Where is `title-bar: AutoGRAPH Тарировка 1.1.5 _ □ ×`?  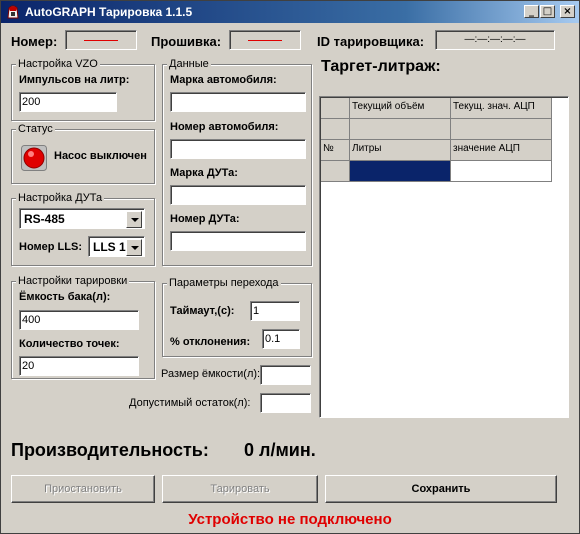 title-bar: AutoGRAPH Тарировка 1.1.5 _ □ × is located at coordinates (290, 12).